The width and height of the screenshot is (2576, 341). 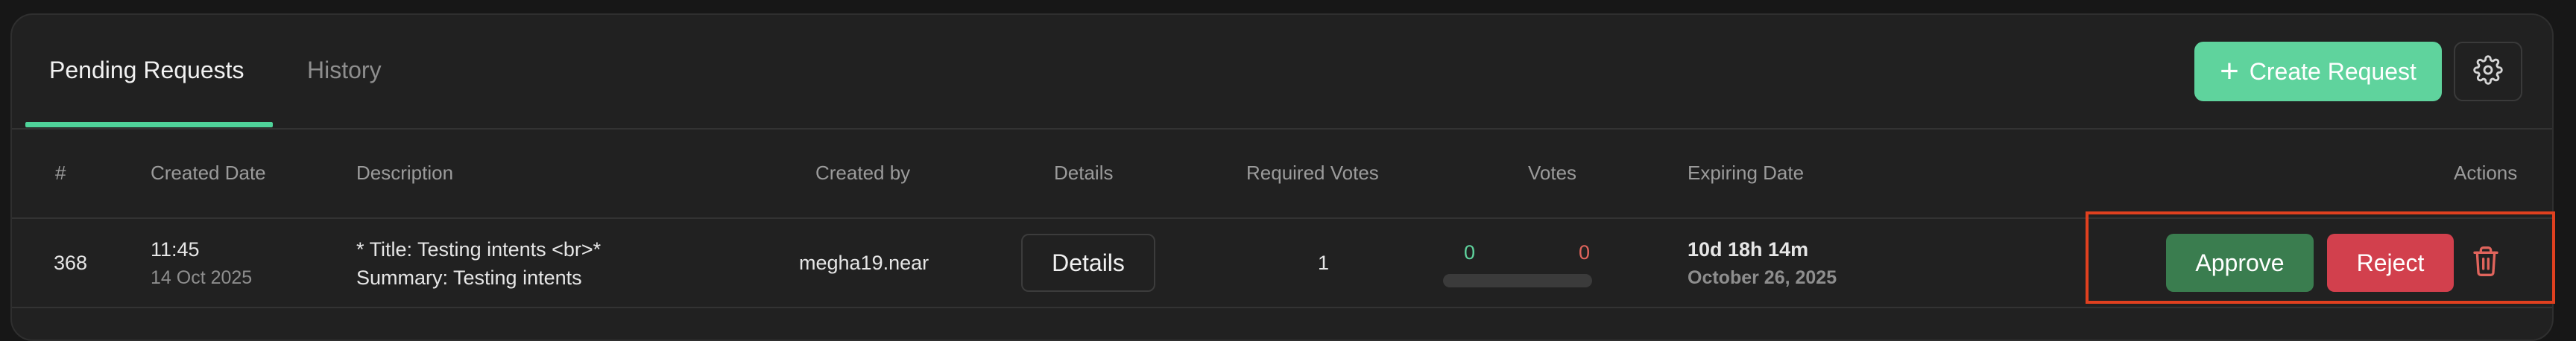 What do you see at coordinates (405, 173) in the screenshot?
I see `header-description: Description` at bounding box center [405, 173].